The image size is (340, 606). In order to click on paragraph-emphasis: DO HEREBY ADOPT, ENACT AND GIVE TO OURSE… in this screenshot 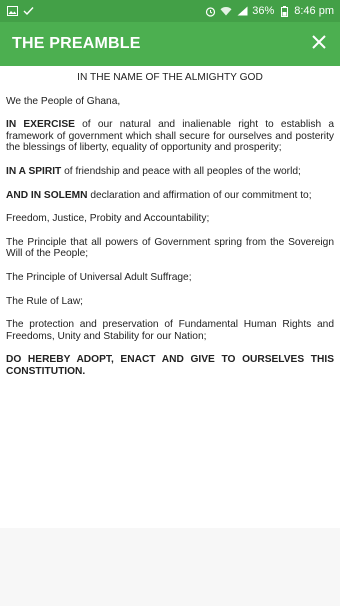, I will do `click(170, 365)`.